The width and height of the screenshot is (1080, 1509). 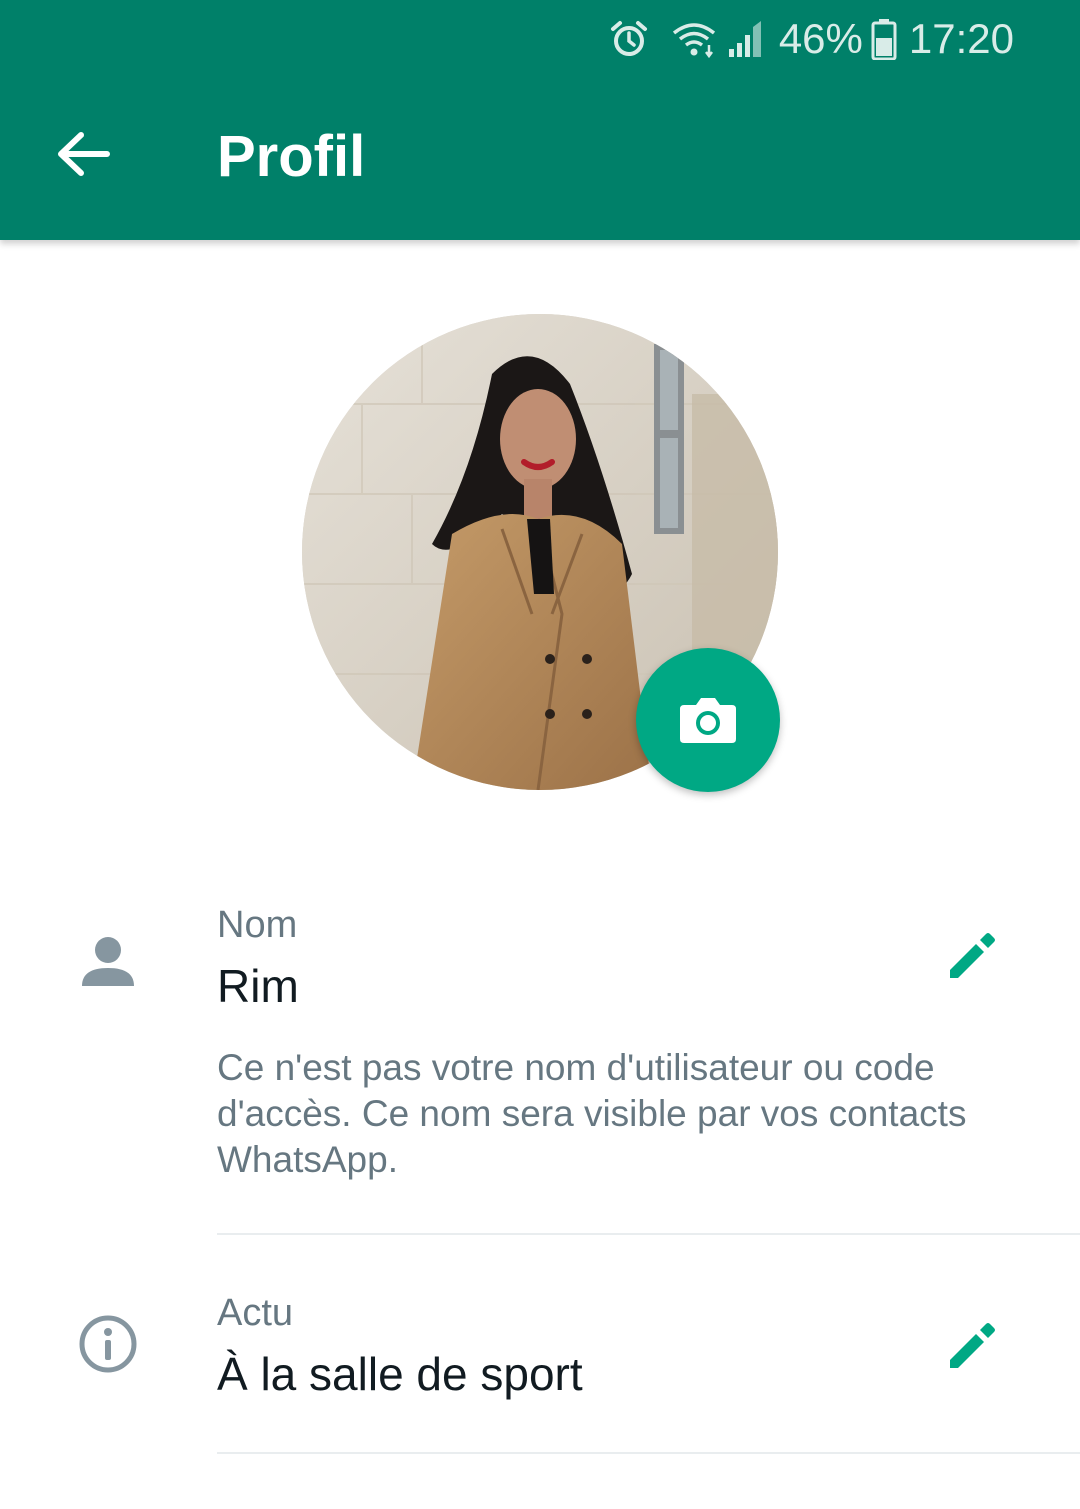 I want to click on edit-about-button, so click(x=972, y=1346).